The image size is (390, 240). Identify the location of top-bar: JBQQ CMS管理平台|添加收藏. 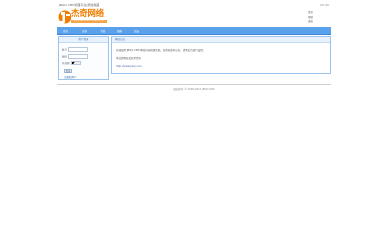
(194, 5).